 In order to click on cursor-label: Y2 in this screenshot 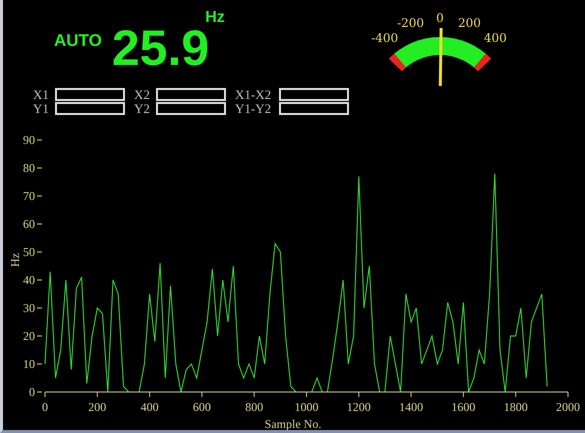, I will do `click(142, 108)`.